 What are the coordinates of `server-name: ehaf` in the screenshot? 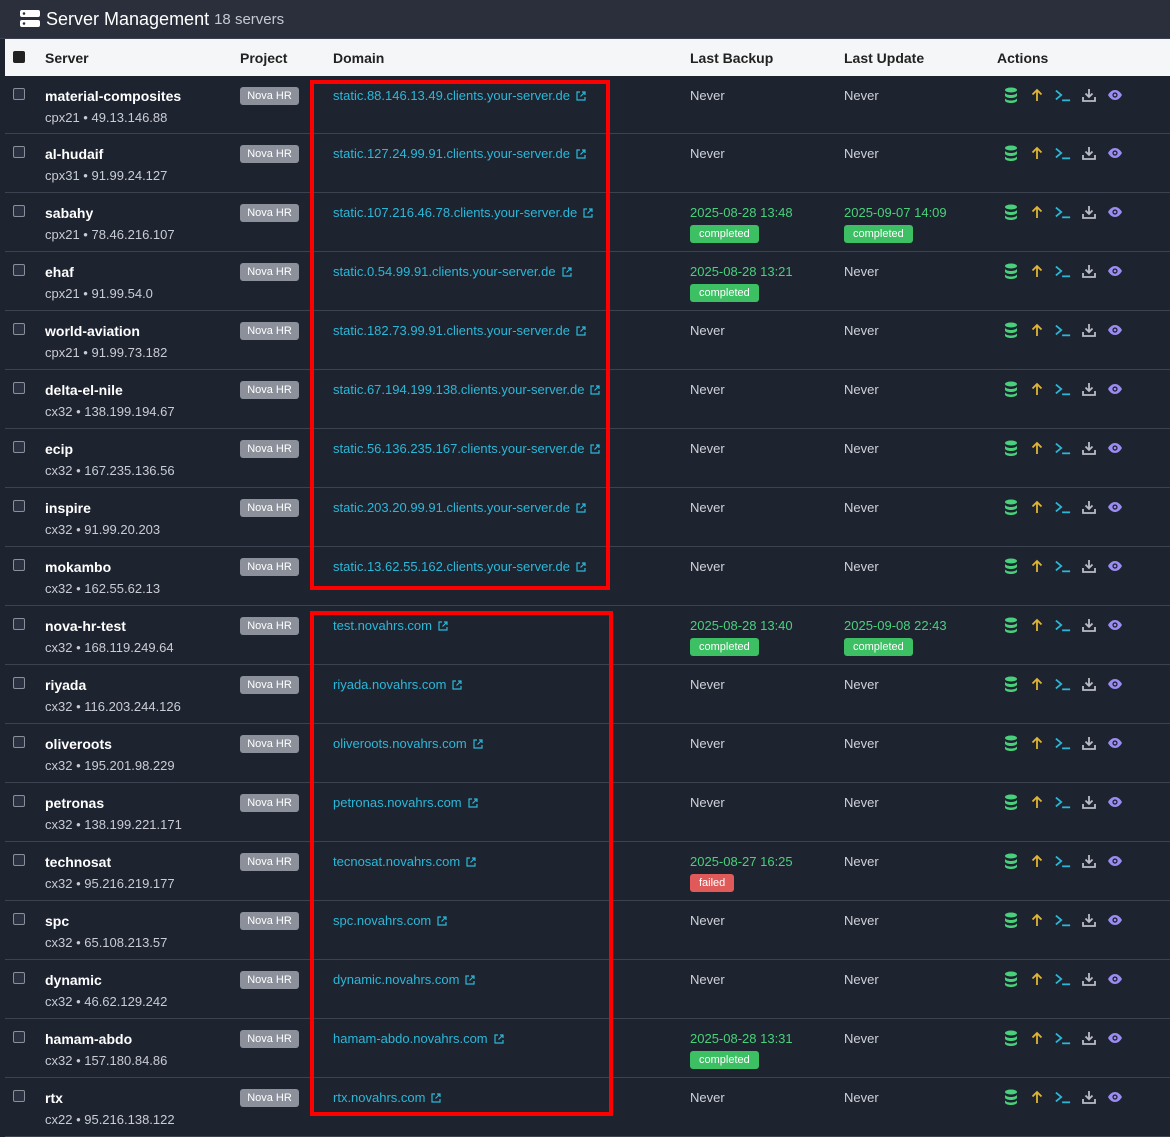 It's located at (59, 272).